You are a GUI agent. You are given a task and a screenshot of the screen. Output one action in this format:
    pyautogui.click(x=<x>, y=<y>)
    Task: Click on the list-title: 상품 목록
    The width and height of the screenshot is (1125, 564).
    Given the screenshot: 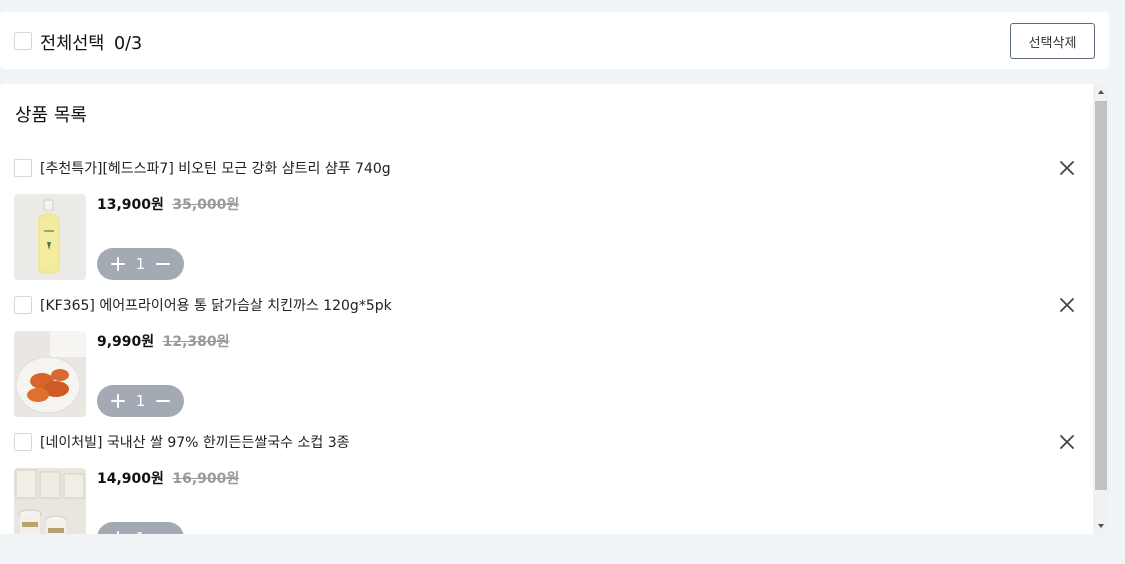 What is the action you would take?
    pyautogui.click(x=51, y=115)
    